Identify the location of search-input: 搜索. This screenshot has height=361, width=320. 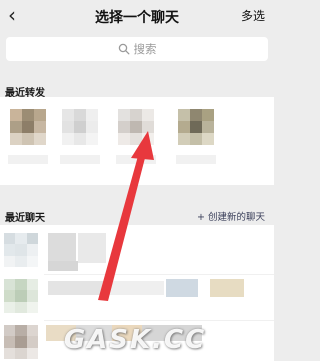
(137, 49).